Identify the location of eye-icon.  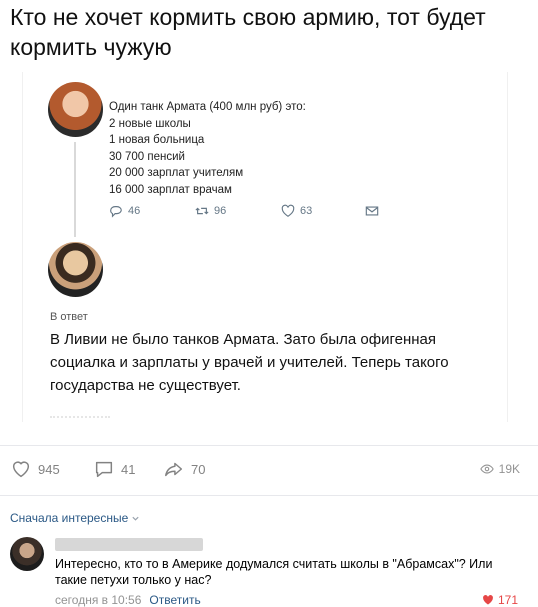
(486, 469).